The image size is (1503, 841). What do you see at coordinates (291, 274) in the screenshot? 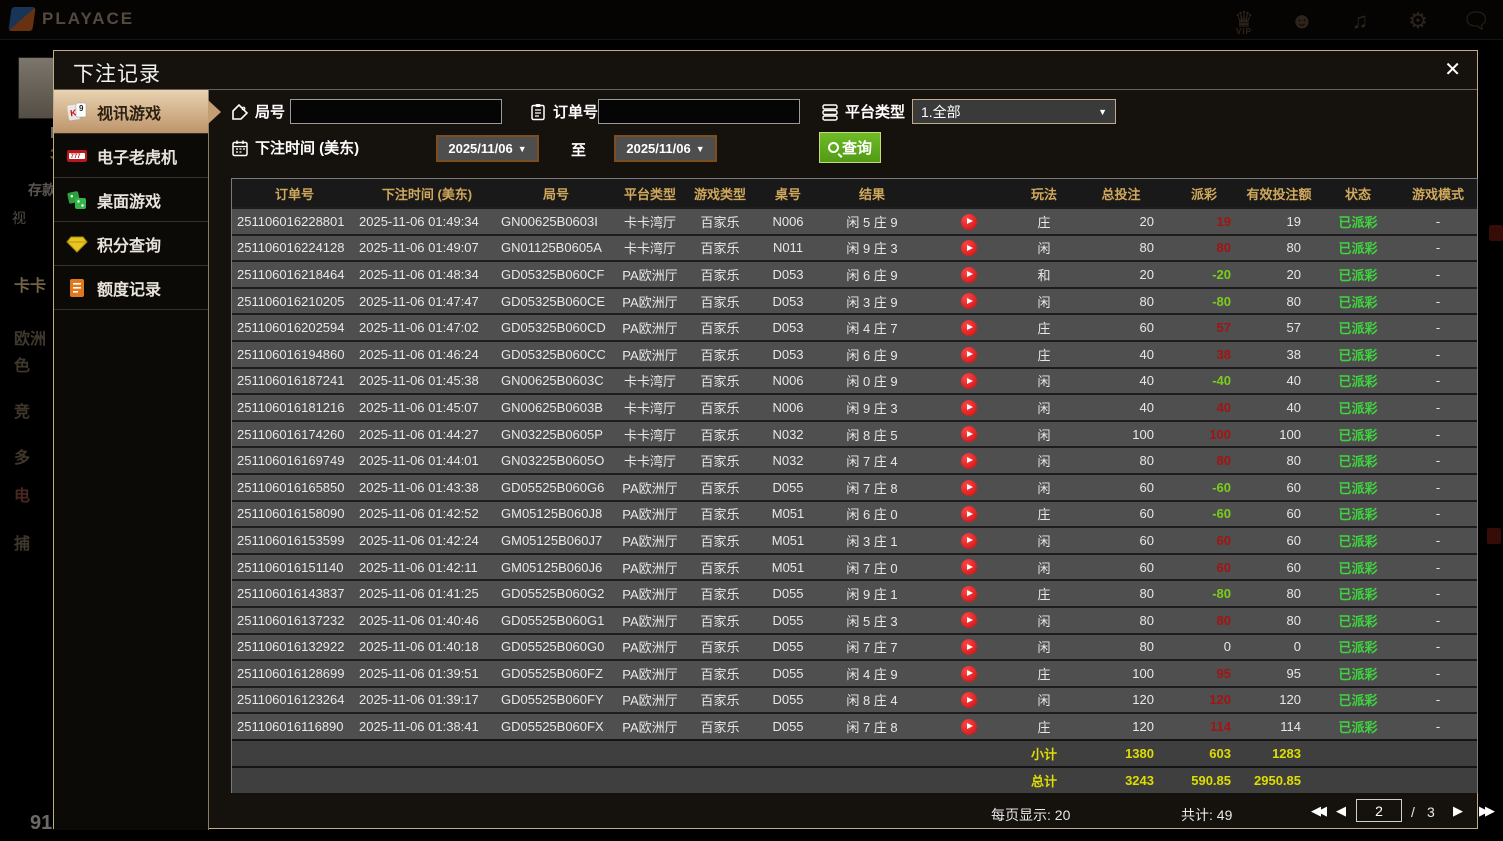
I see `cell-order-id: 251106016218464` at bounding box center [291, 274].